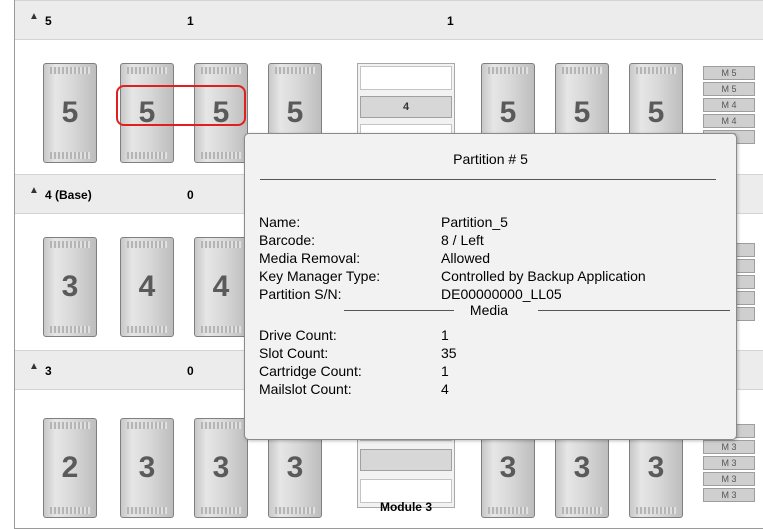  I want to click on drive-status, so click(406, 460).